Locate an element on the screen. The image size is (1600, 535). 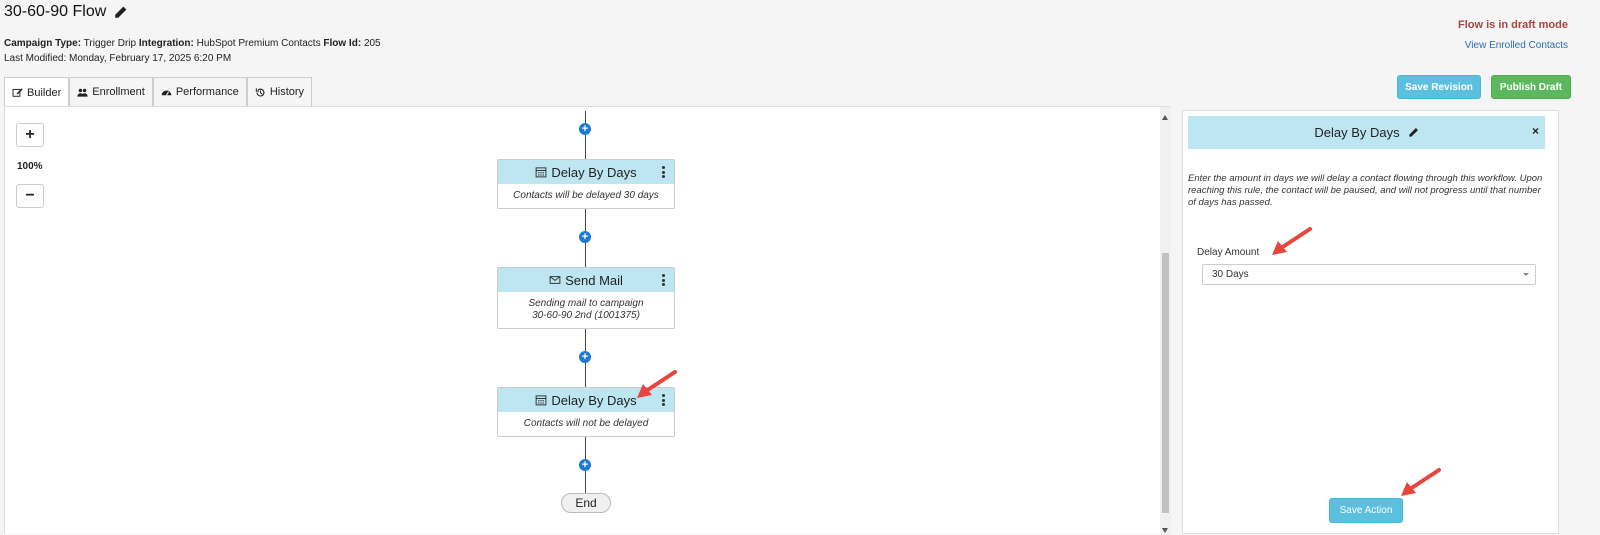
dashboard-icon is located at coordinates (166, 92).